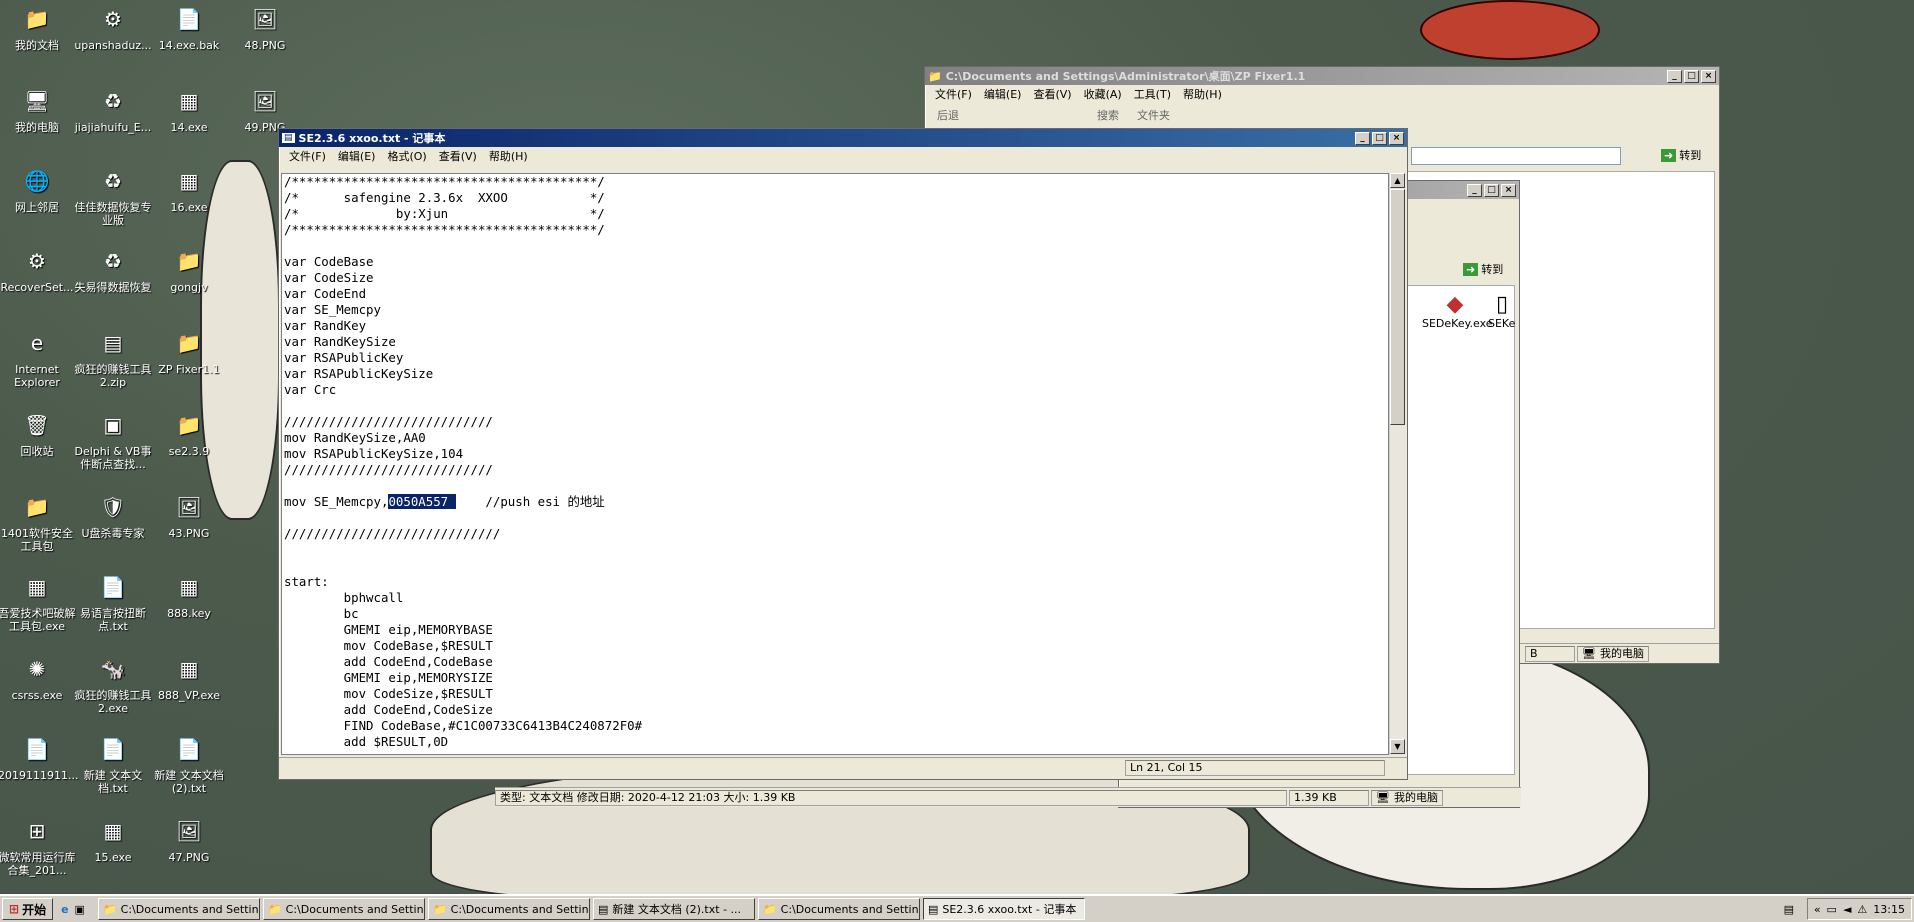 This screenshot has height=922, width=1914. I want to click on text-line, so click(836, 246).